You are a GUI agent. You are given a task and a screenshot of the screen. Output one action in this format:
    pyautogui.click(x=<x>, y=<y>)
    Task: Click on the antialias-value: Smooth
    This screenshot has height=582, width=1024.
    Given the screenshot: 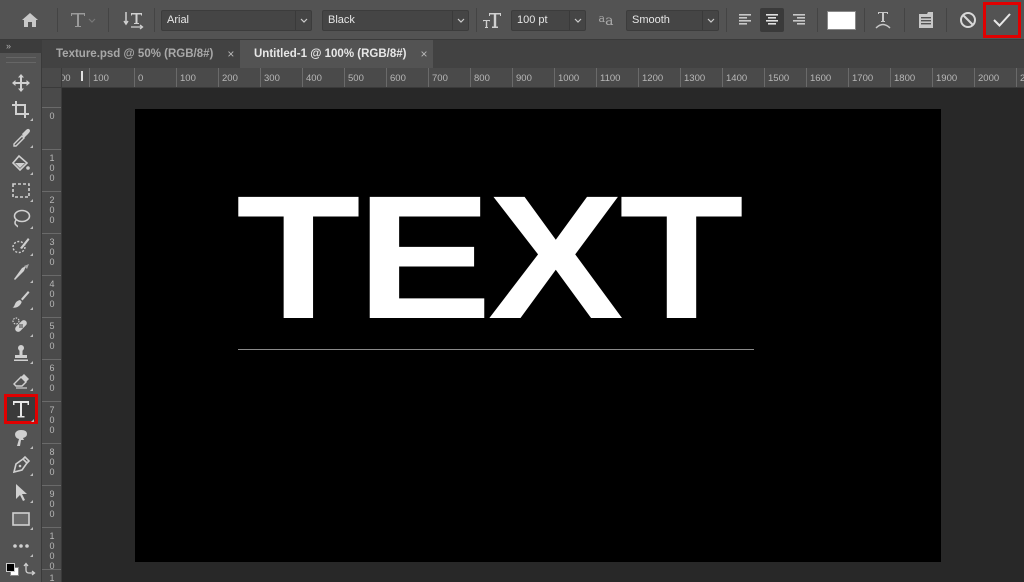 What is the action you would take?
    pyautogui.click(x=651, y=20)
    